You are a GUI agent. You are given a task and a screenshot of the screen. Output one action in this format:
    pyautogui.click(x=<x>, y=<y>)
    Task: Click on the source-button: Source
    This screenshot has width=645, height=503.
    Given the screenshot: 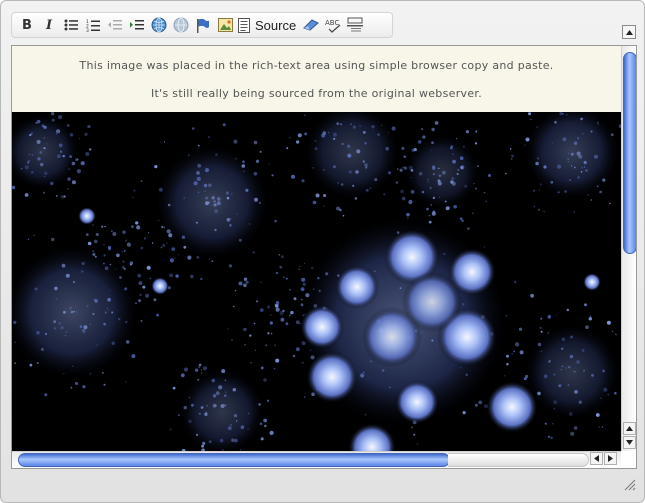 What is the action you would take?
    pyautogui.click(x=268, y=25)
    